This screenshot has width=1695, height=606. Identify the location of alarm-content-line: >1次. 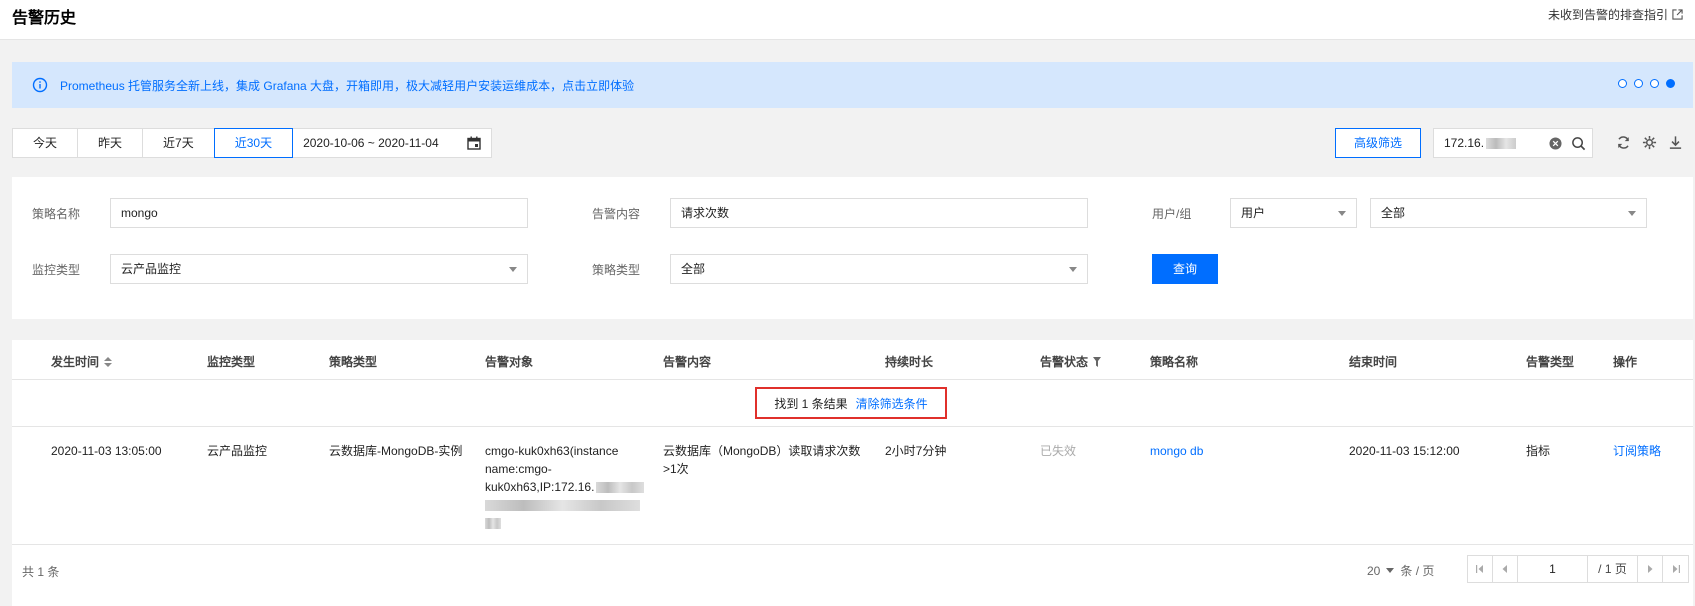
(676, 469).